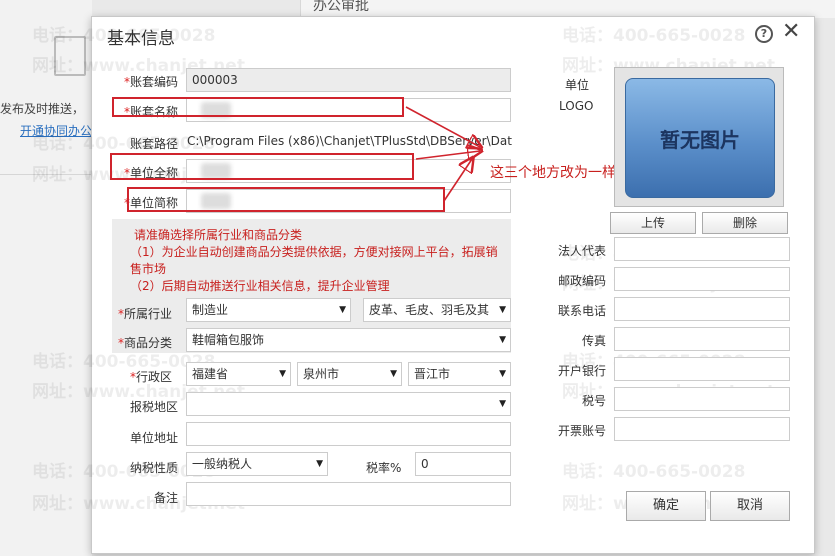 Image resolution: width=835 pixels, height=556 pixels. Describe the element at coordinates (582, 311) in the screenshot. I see `phone-label: 联系电话` at that location.